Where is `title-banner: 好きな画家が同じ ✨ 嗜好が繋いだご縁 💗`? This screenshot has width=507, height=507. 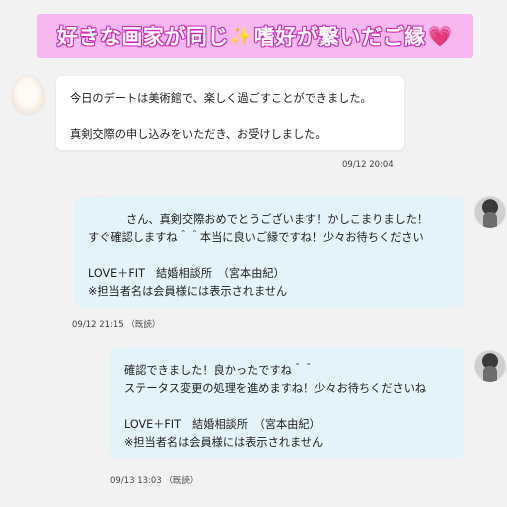 title-banner: 好きな画家が同じ ✨ 嗜好が繋いだご縁 💗 is located at coordinates (255, 36).